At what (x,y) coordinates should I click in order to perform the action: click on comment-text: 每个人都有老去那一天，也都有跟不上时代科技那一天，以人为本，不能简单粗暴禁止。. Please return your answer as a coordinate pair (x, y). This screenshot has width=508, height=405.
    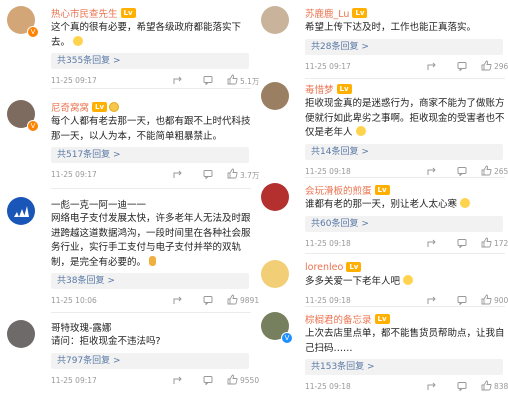
    Looking at the image, I should click on (151, 129).